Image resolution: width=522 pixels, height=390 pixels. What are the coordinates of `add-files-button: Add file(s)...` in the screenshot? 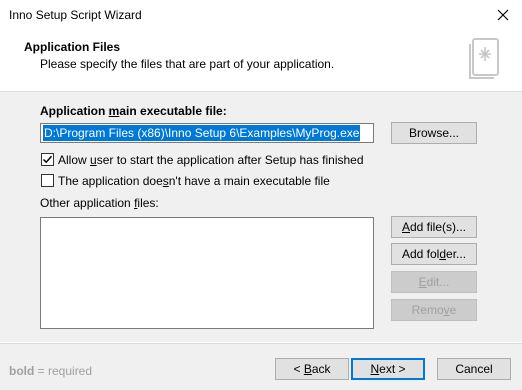 It's located at (434, 227).